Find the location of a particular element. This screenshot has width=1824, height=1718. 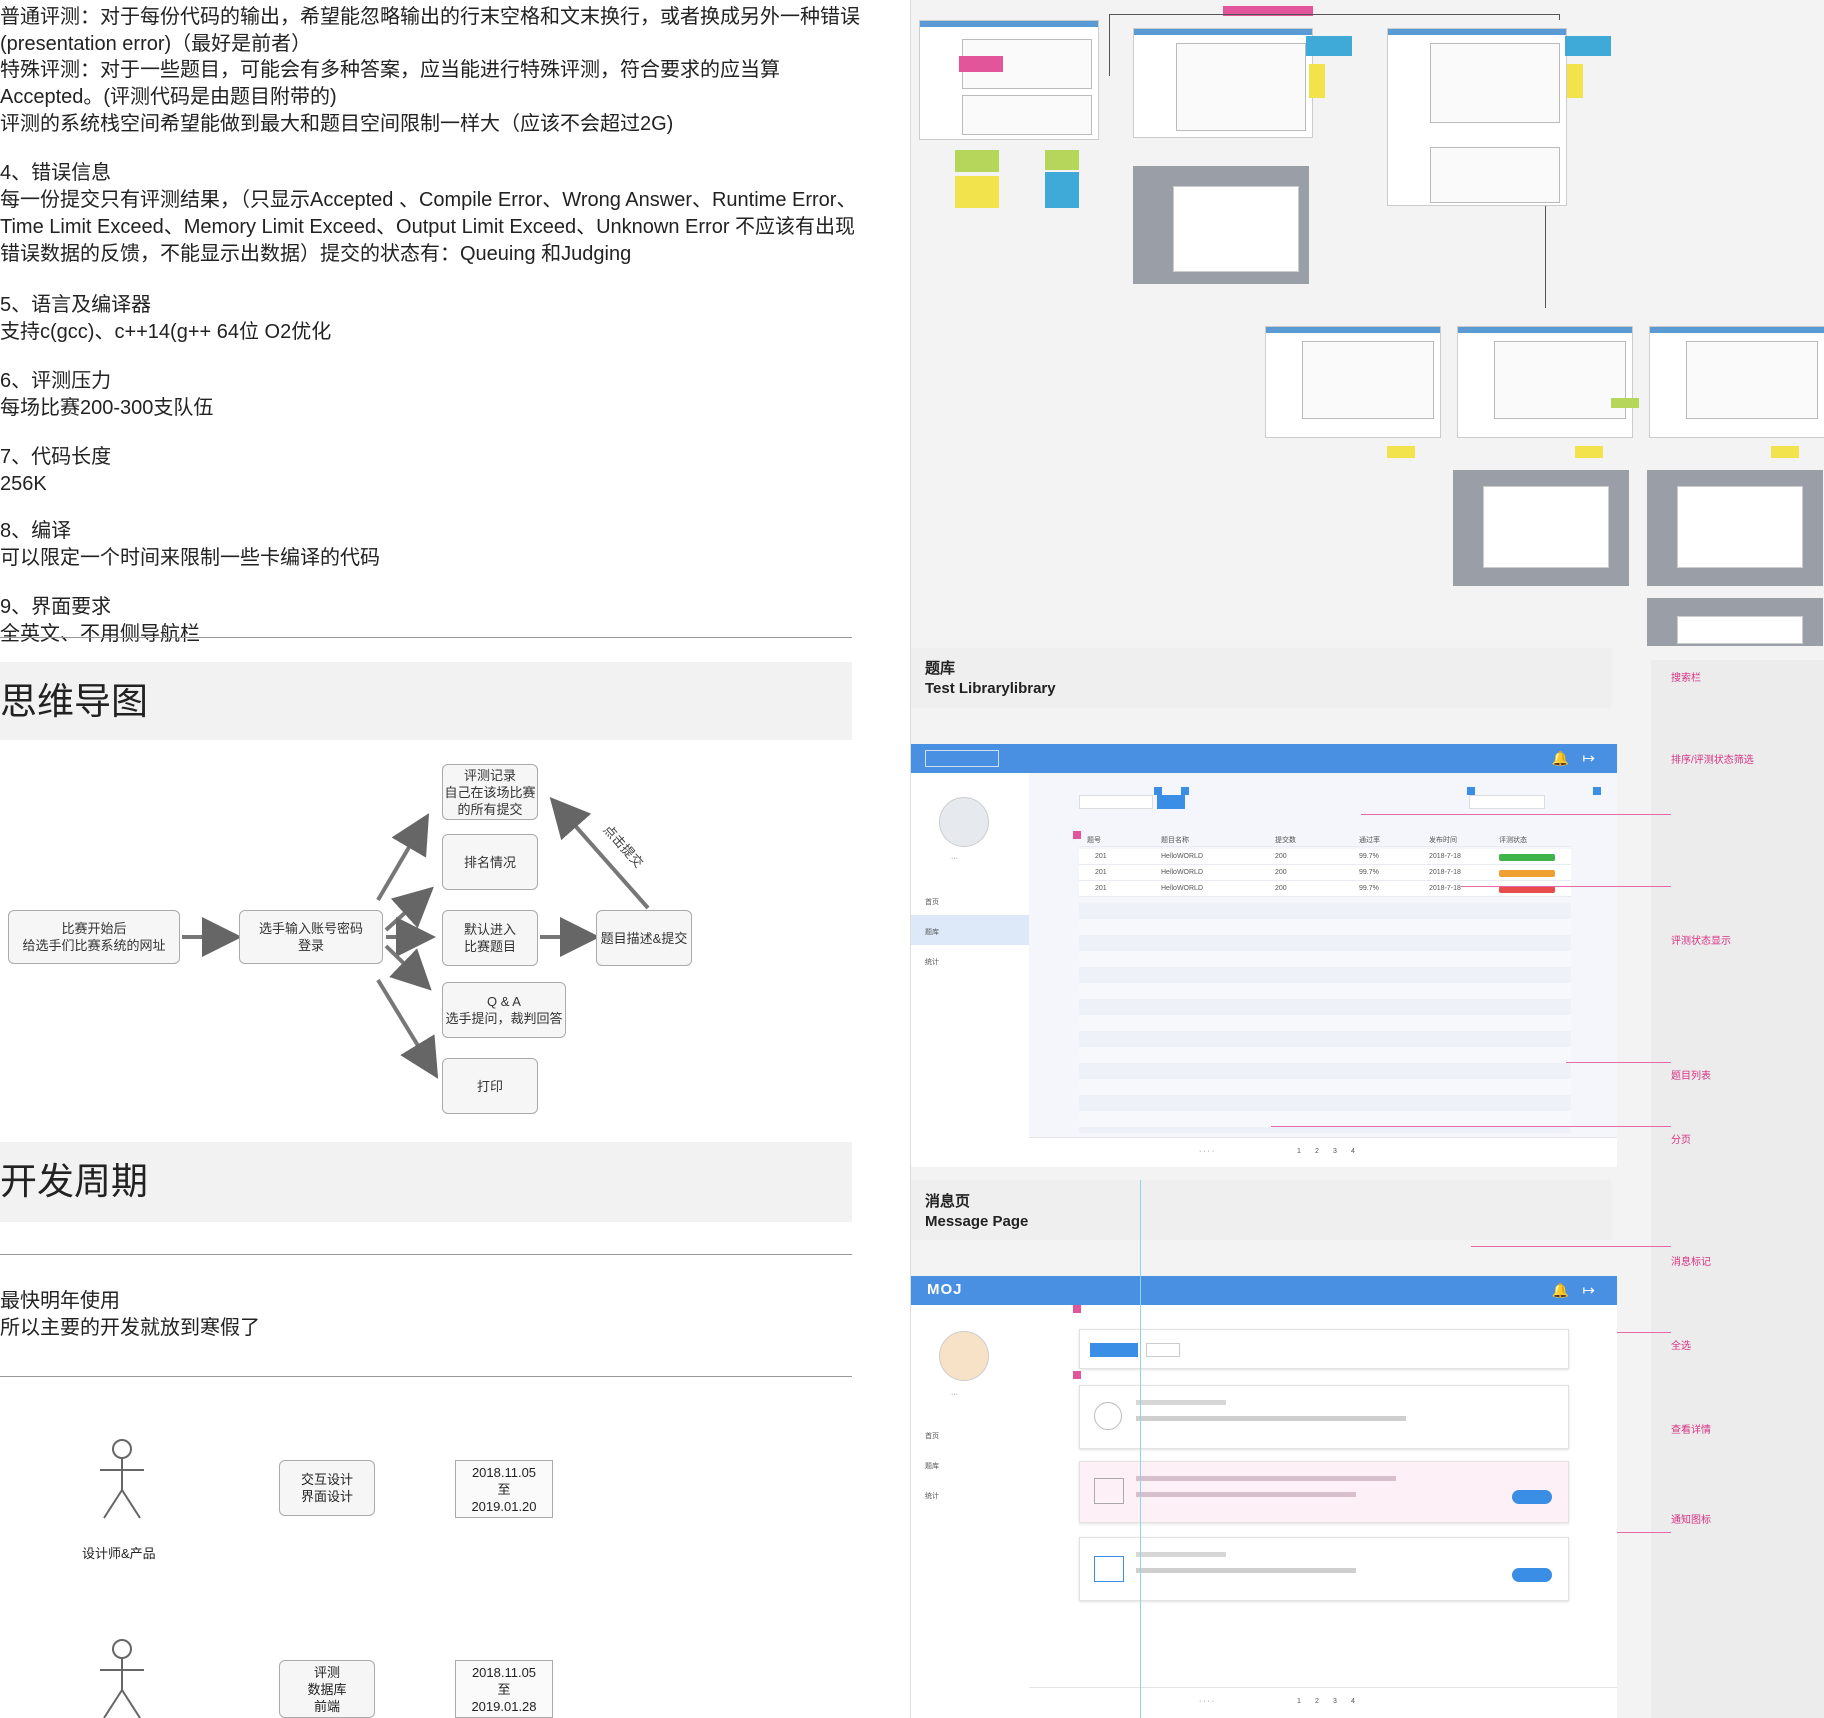

column-gap is located at coordinates (895, 859).